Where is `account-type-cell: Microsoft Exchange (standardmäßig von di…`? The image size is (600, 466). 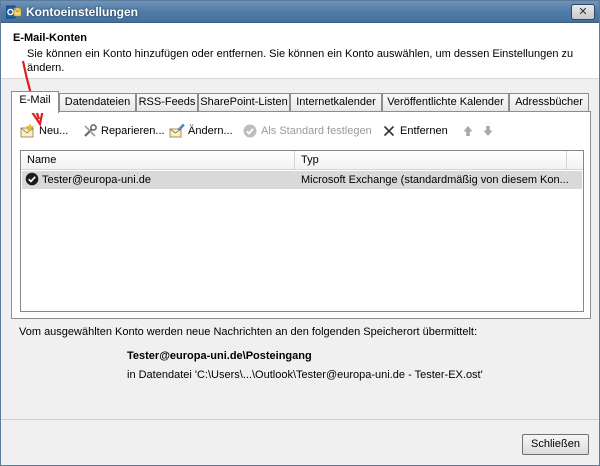
account-type-cell: Microsoft Exchange (standardmäßig von di… is located at coordinates (435, 180).